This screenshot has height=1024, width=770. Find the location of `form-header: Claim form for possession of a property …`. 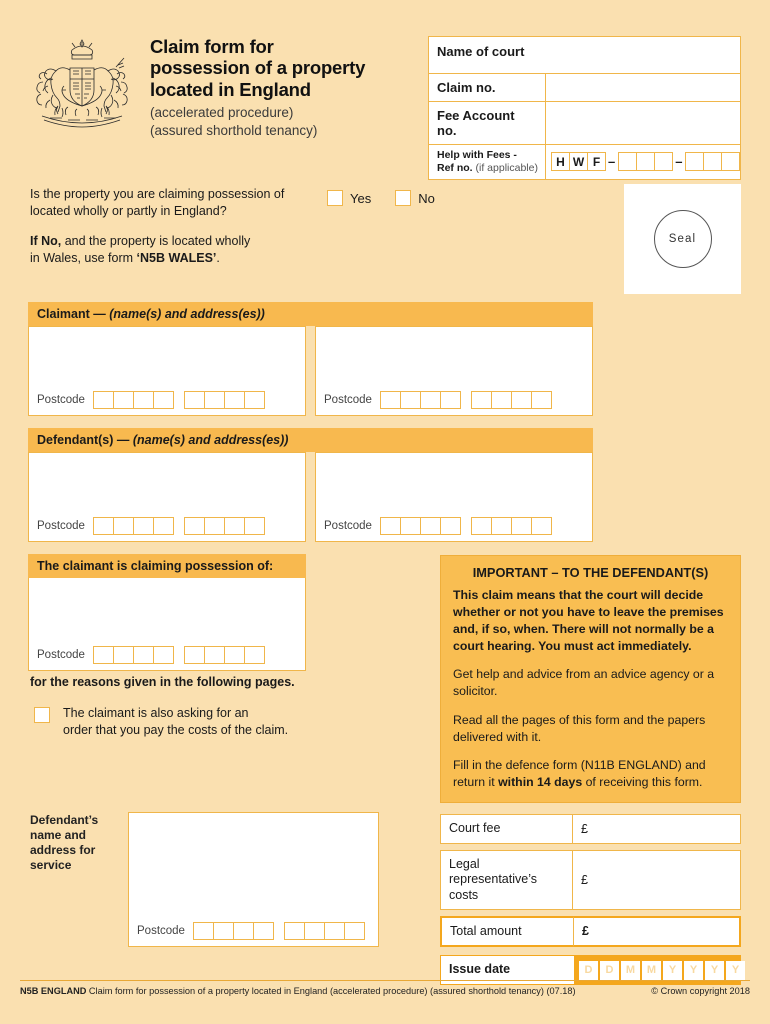

form-header: Claim form for possession of a property … is located at coordinates (223, 85).